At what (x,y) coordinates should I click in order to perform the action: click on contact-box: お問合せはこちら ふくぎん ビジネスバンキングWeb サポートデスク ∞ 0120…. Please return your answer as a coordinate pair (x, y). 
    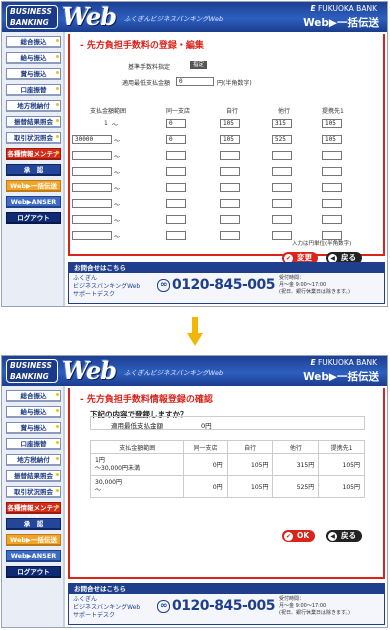
    Looking at the image, I should click on (226, 604).